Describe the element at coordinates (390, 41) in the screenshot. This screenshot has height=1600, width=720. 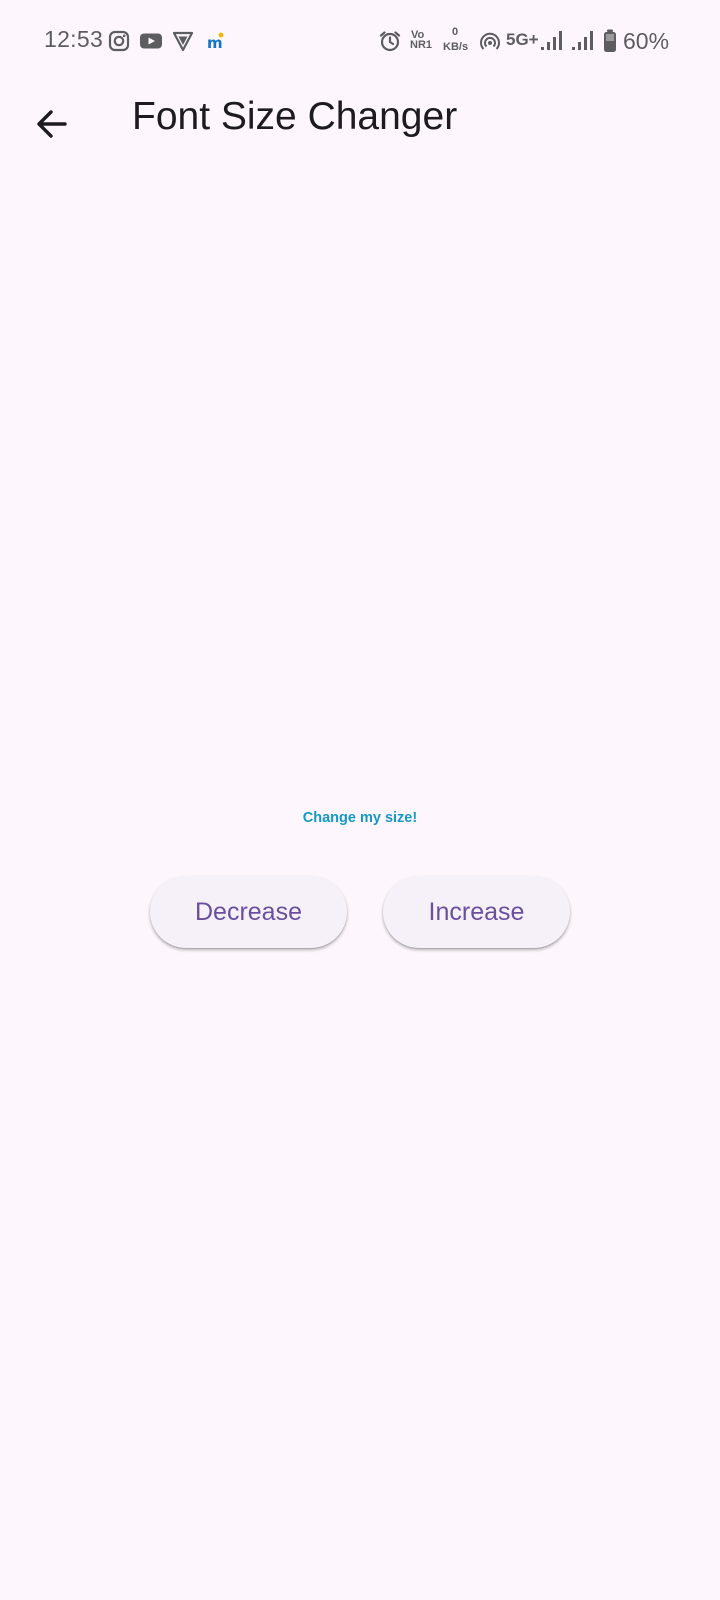
I see `alarm-icon` at that location.